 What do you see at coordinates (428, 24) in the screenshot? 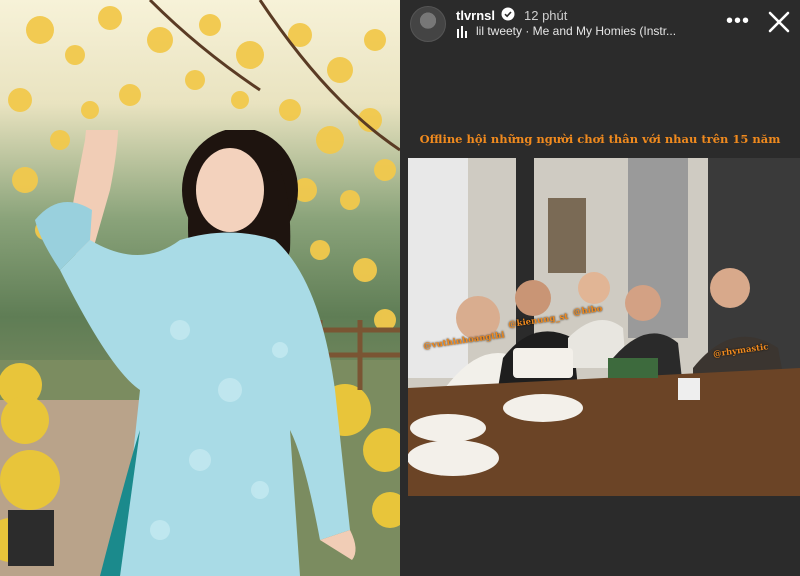
I see `profile-avatar` at bounding box center [428, 24].